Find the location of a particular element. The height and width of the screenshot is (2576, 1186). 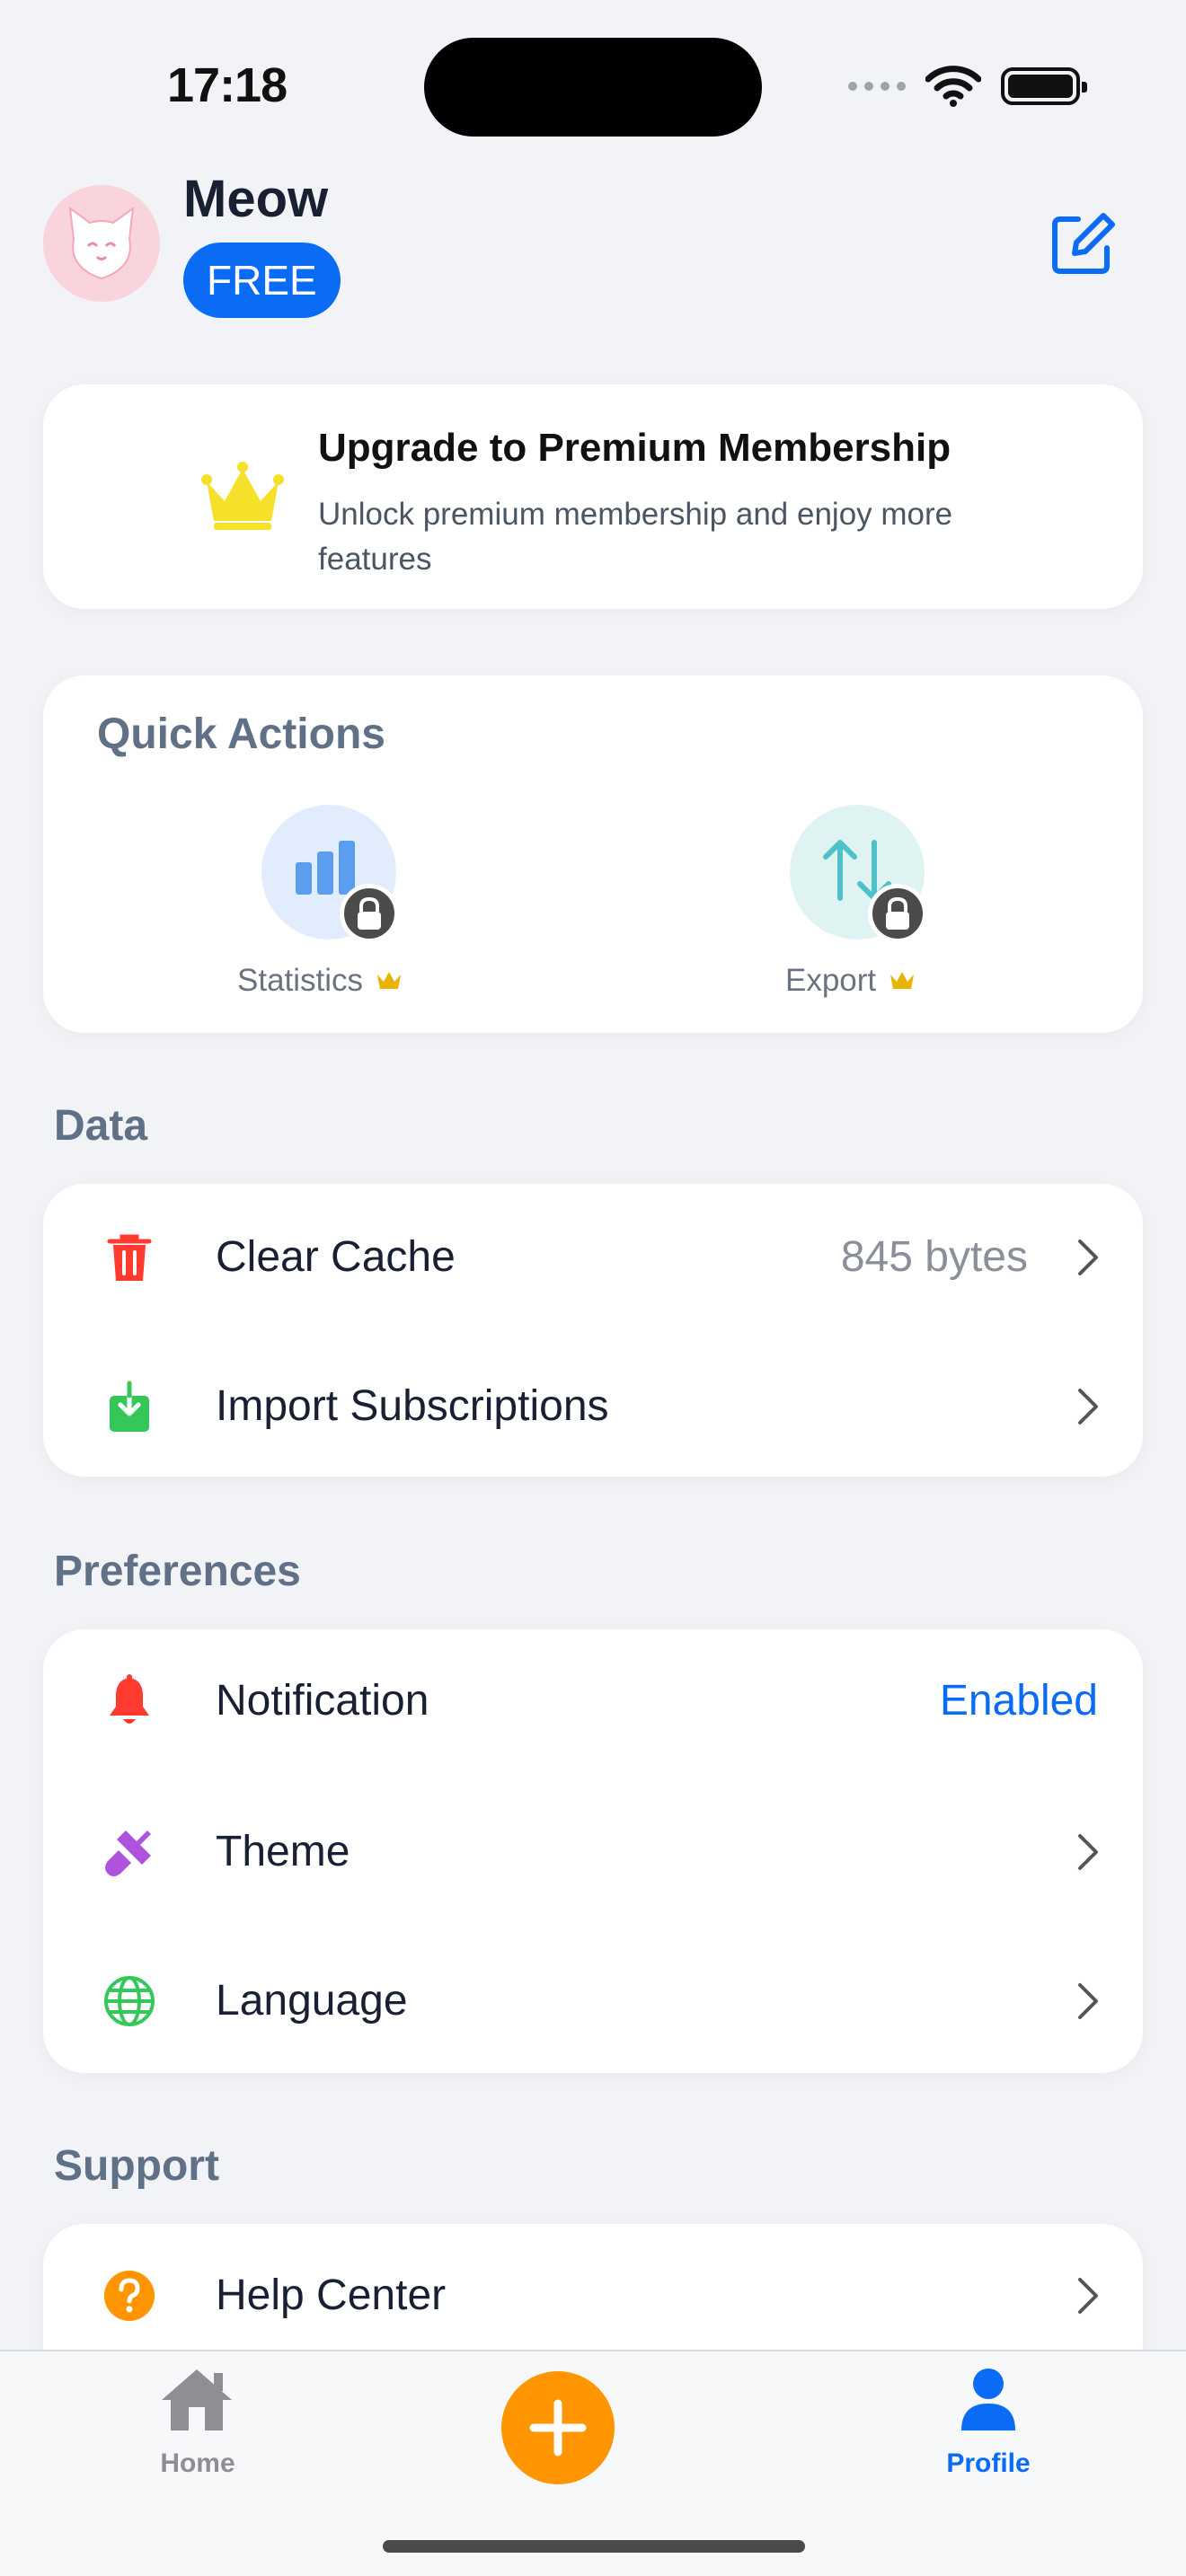

add-button is located at coordinates (558, 2427).